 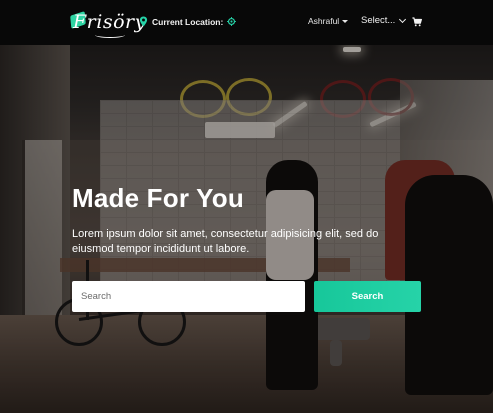 What do you see at coordinates (403, 19) in the screenshot?
I see `chevron-down-icon` at bounding box center [403, 19].